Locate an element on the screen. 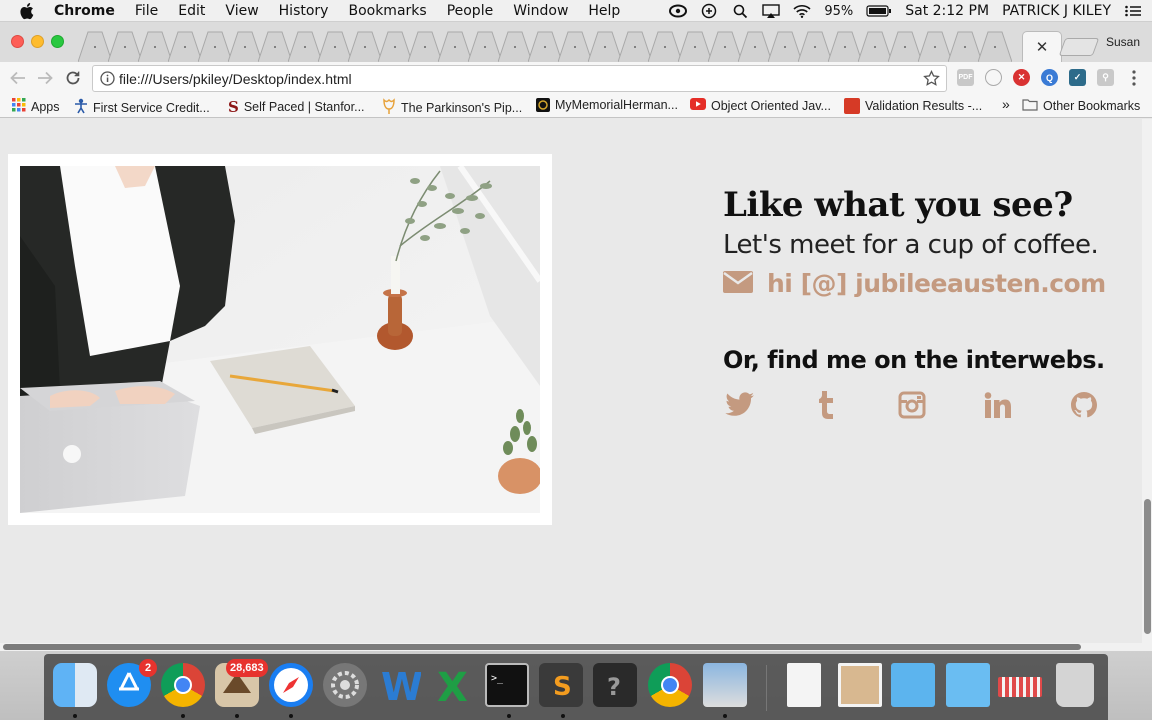 The image size is (1152, 720). forward-button is located at coordinates (45, 78).